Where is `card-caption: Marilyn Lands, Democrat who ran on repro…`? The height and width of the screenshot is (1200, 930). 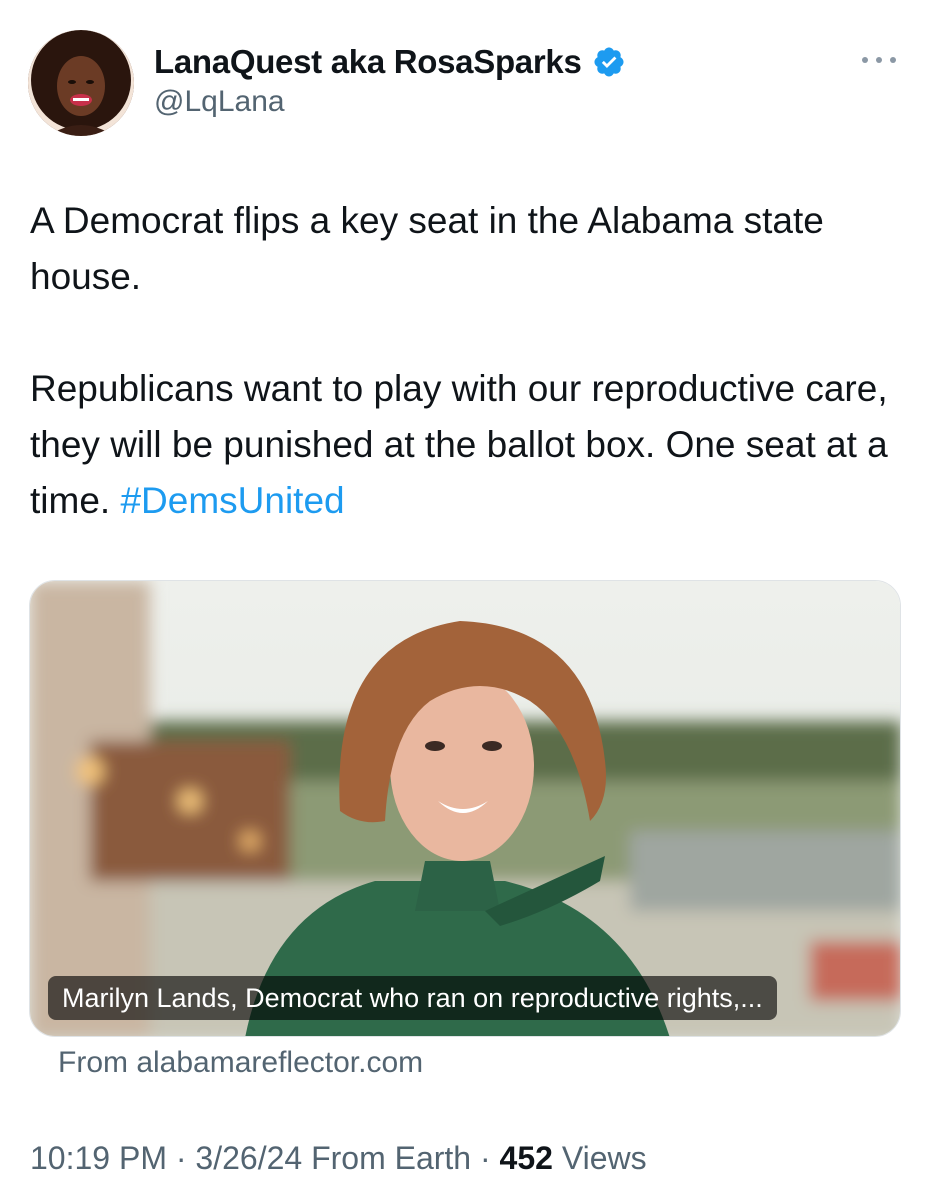 card-caption: Marilyn Lands, Democrat who ran on repro… is located at coordinates (412, 998).